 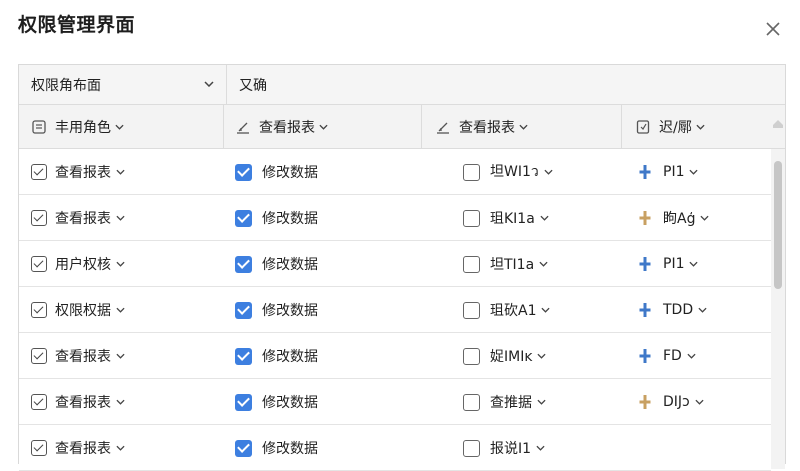 I want to click on column-header-label: 迟/鄏, so click(x=675, y=128).